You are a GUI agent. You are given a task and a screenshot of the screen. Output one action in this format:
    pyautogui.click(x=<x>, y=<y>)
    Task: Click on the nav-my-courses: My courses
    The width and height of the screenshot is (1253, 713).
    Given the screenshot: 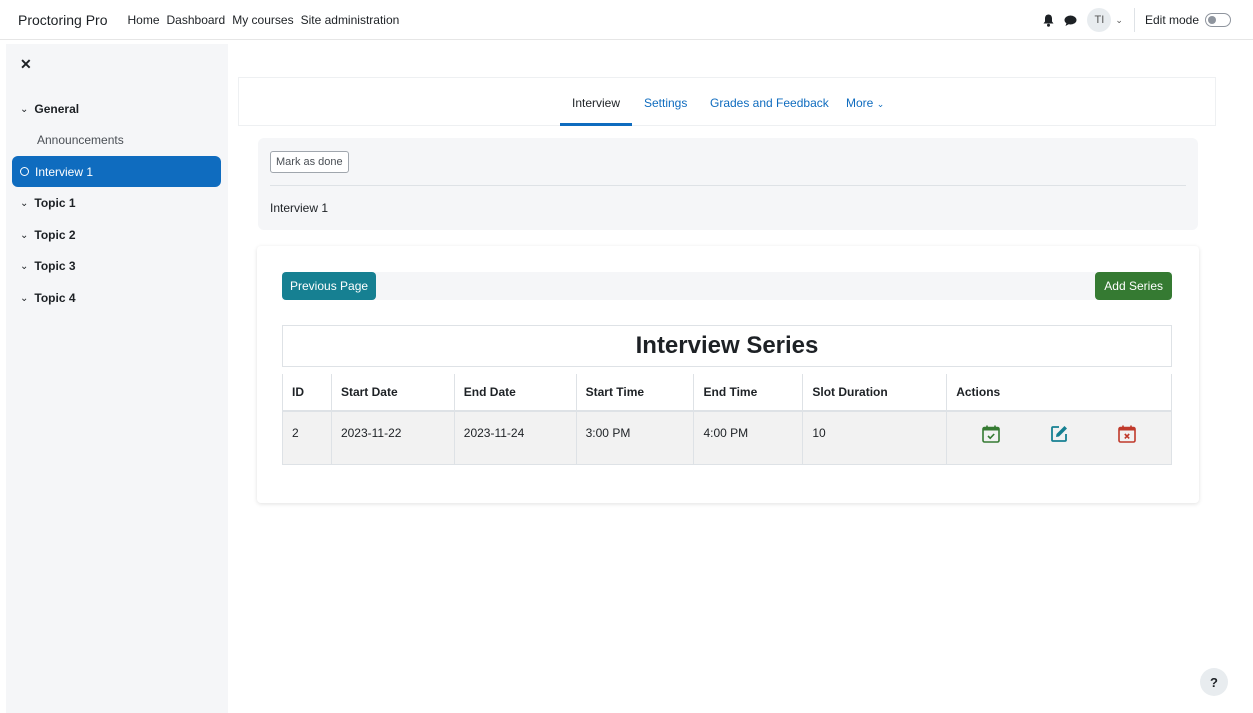 What is the action you would take?
    pyautogui.click(x=262, y=20)
    